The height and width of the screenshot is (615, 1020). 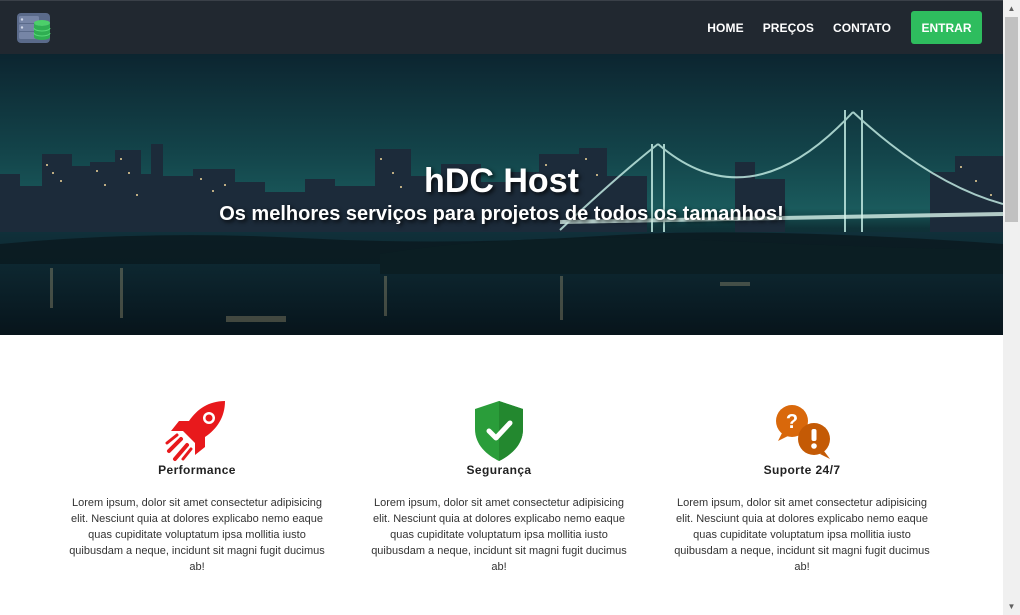 What do you see at coordinates (501, 181) in the screenshot?
I see `hero-title: hDC Host` at bounding box center [501, 181].